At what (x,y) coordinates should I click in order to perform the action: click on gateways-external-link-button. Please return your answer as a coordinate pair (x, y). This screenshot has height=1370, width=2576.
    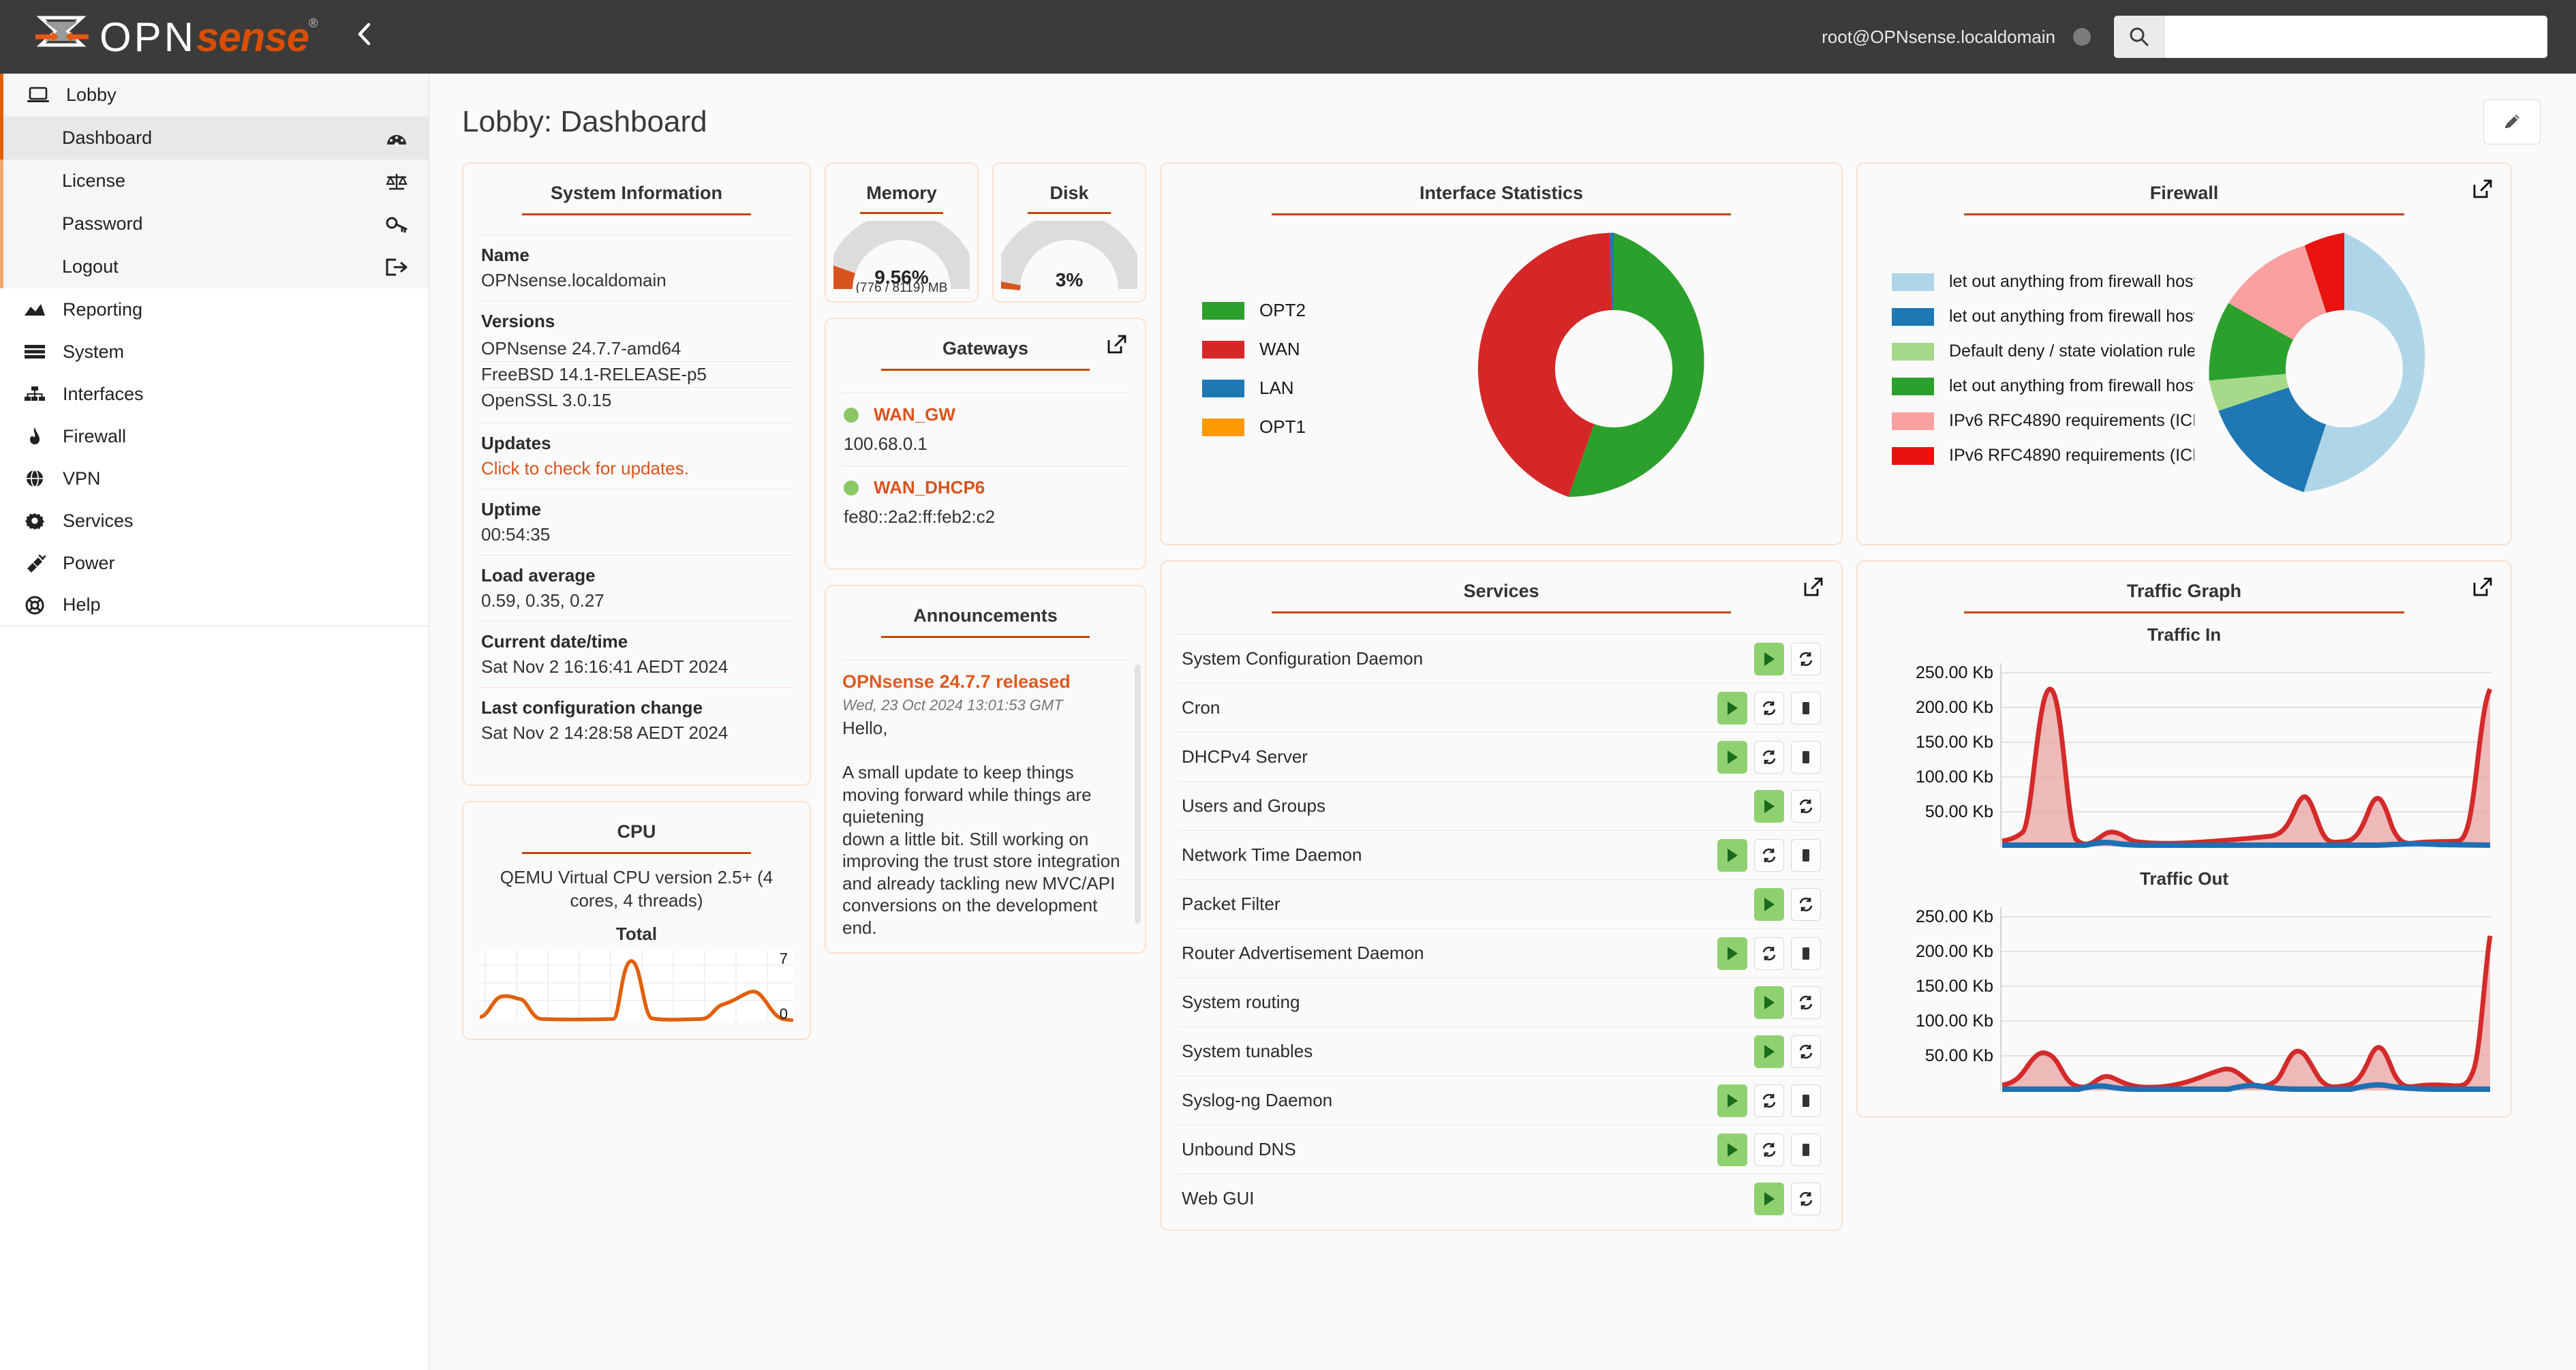
    Looking at the image, I should click on (1117, 346).